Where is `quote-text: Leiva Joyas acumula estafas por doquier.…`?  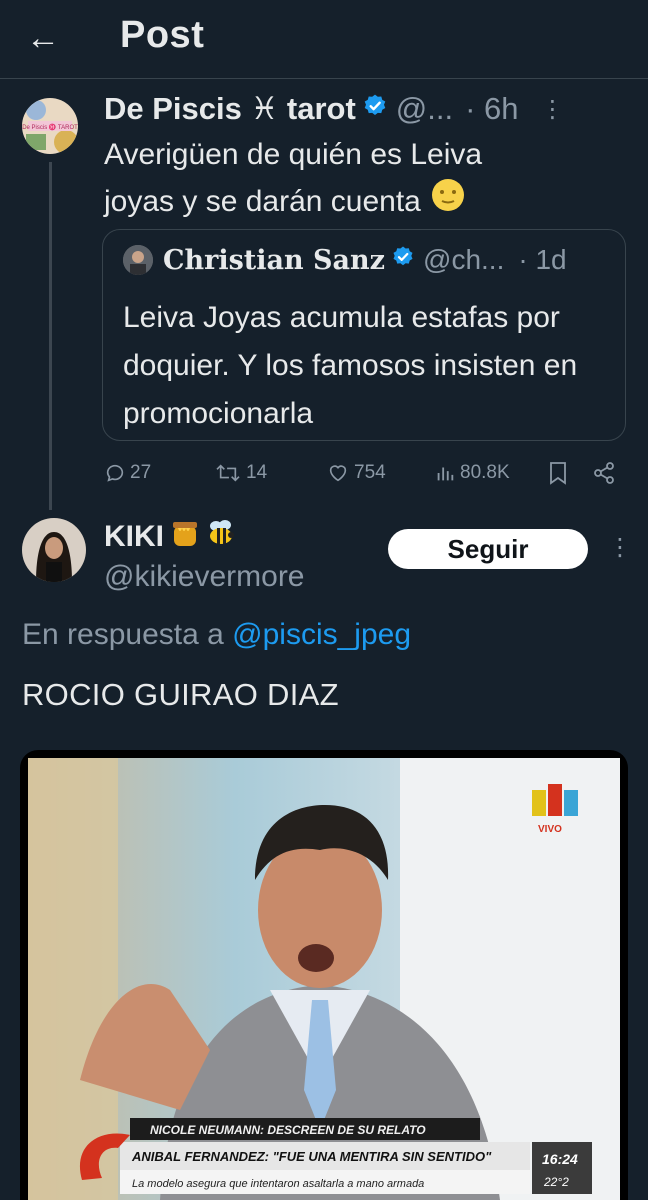
quote-text: Leiva Joyas acumula estafas por doquier.… is located at coordinates (350, 365).